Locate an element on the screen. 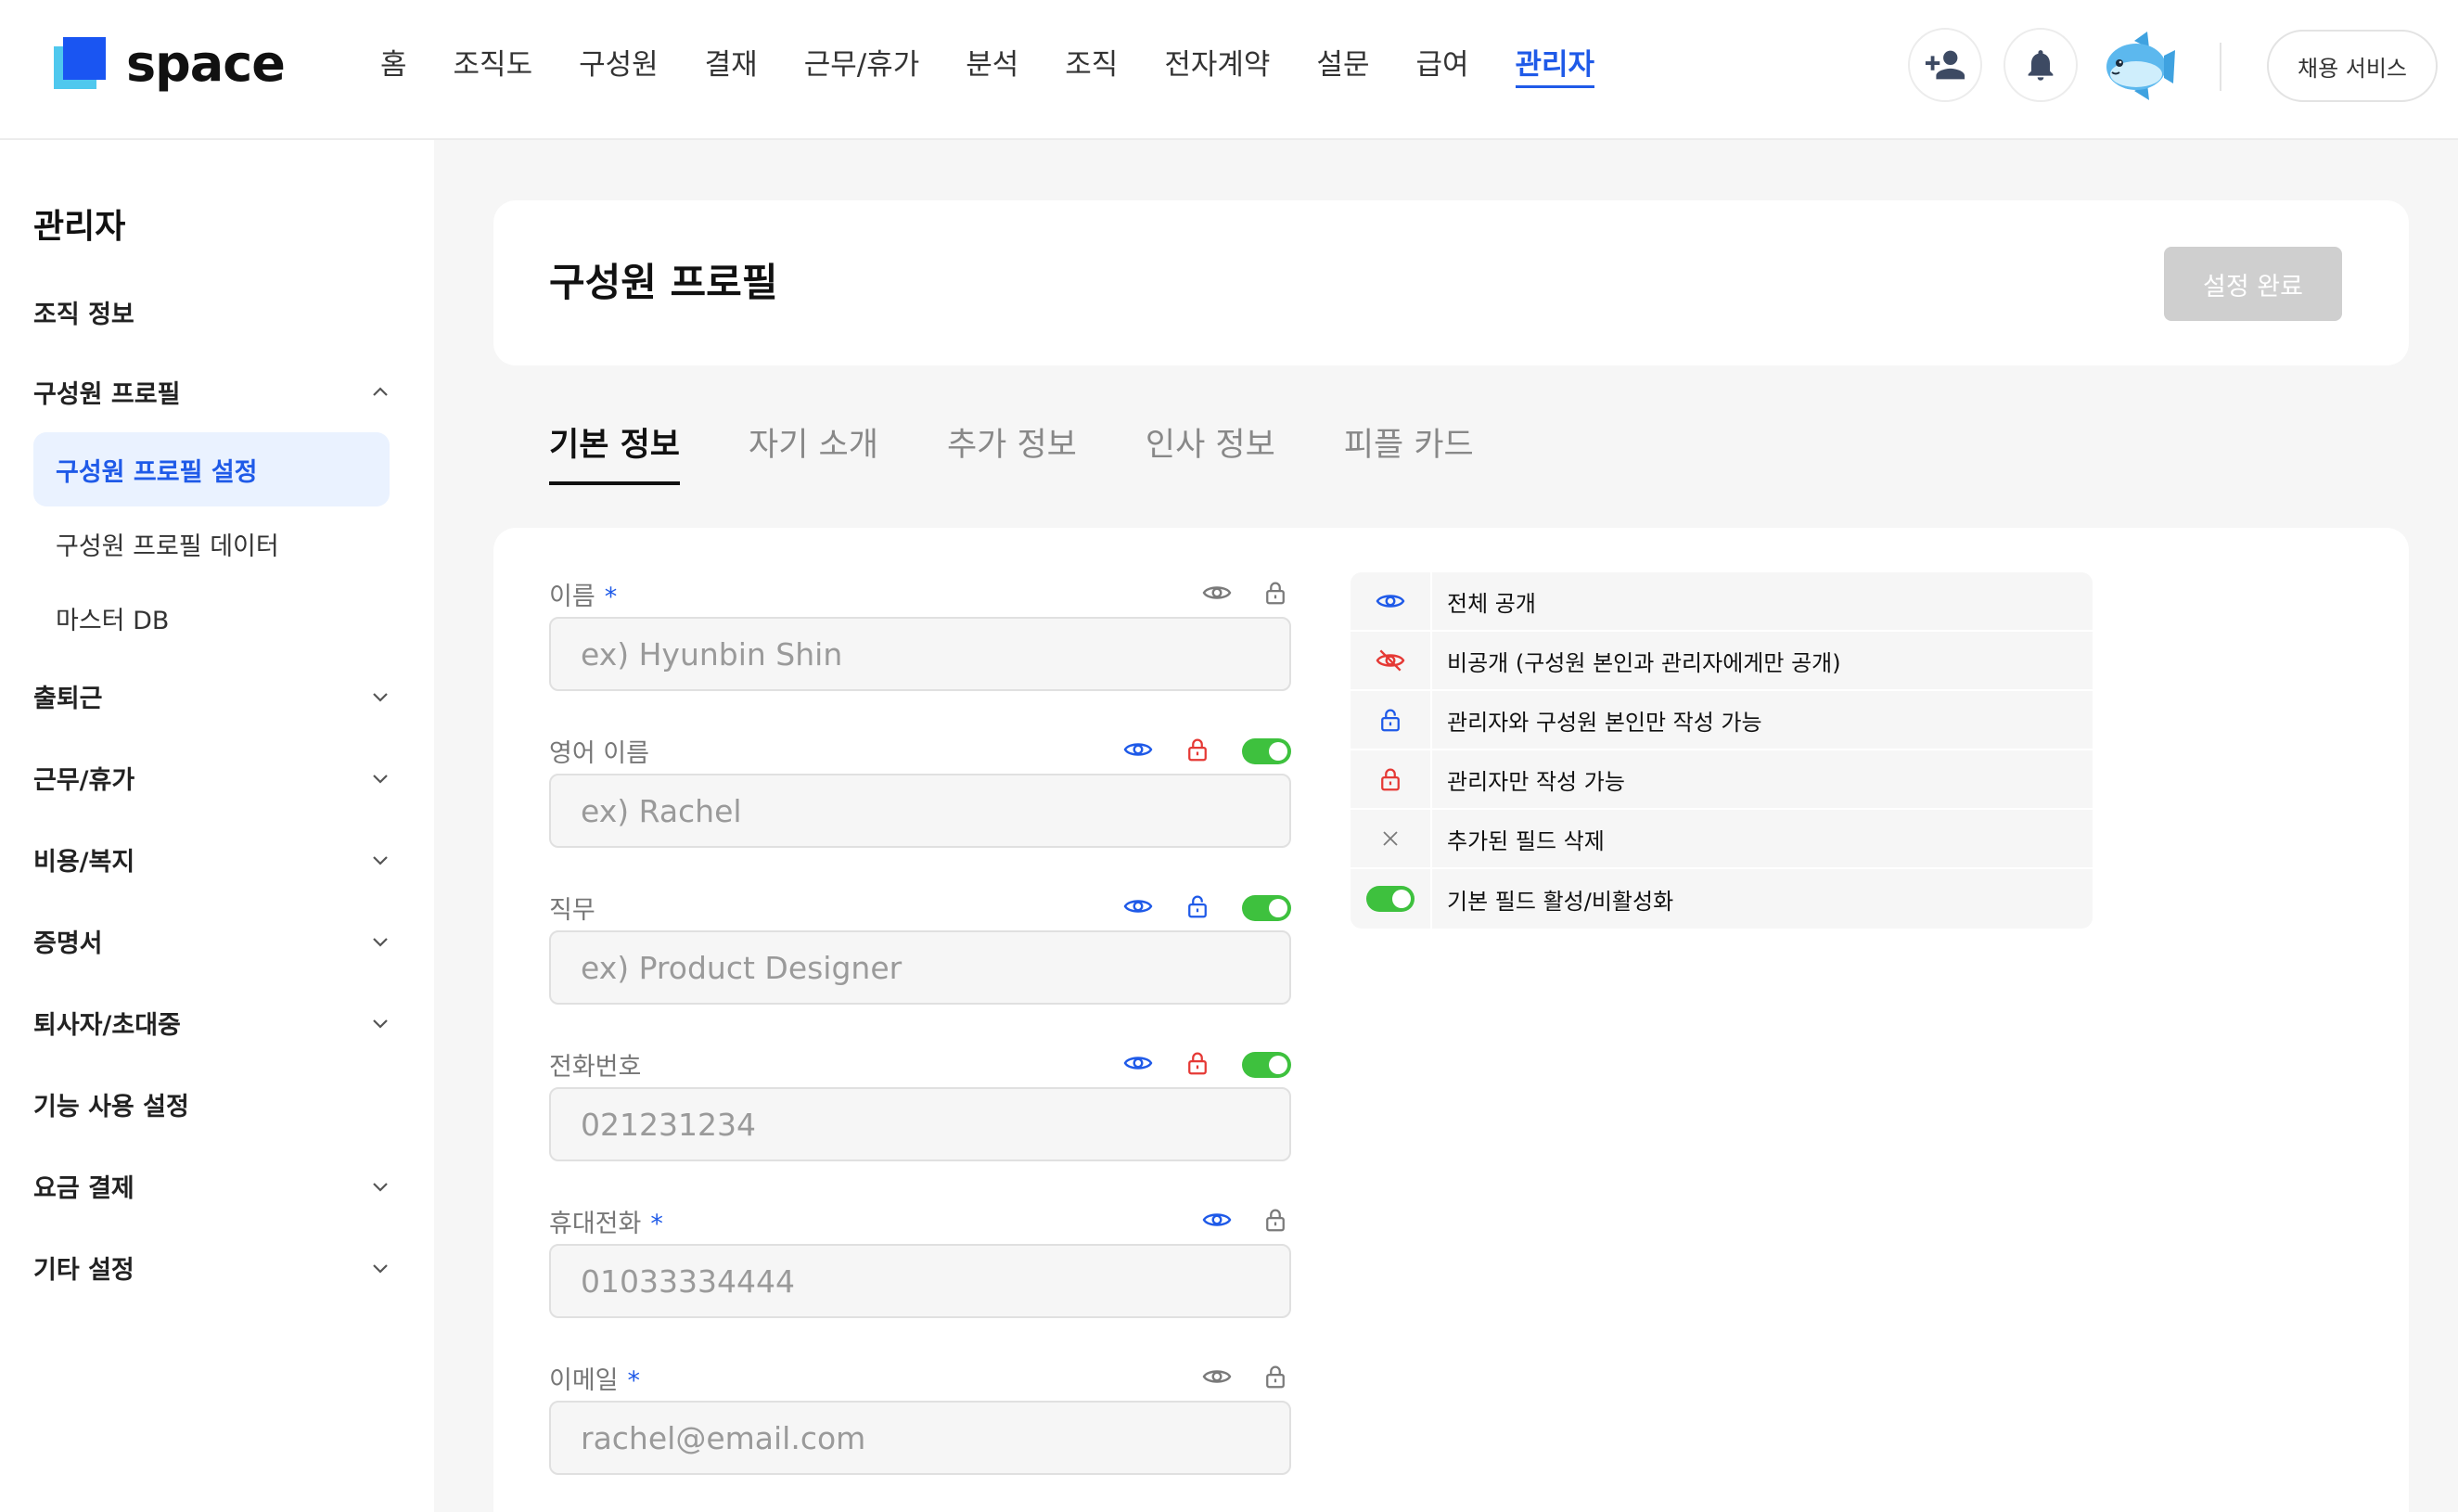  field-label: 직무 is located at coordinates (572, 910).